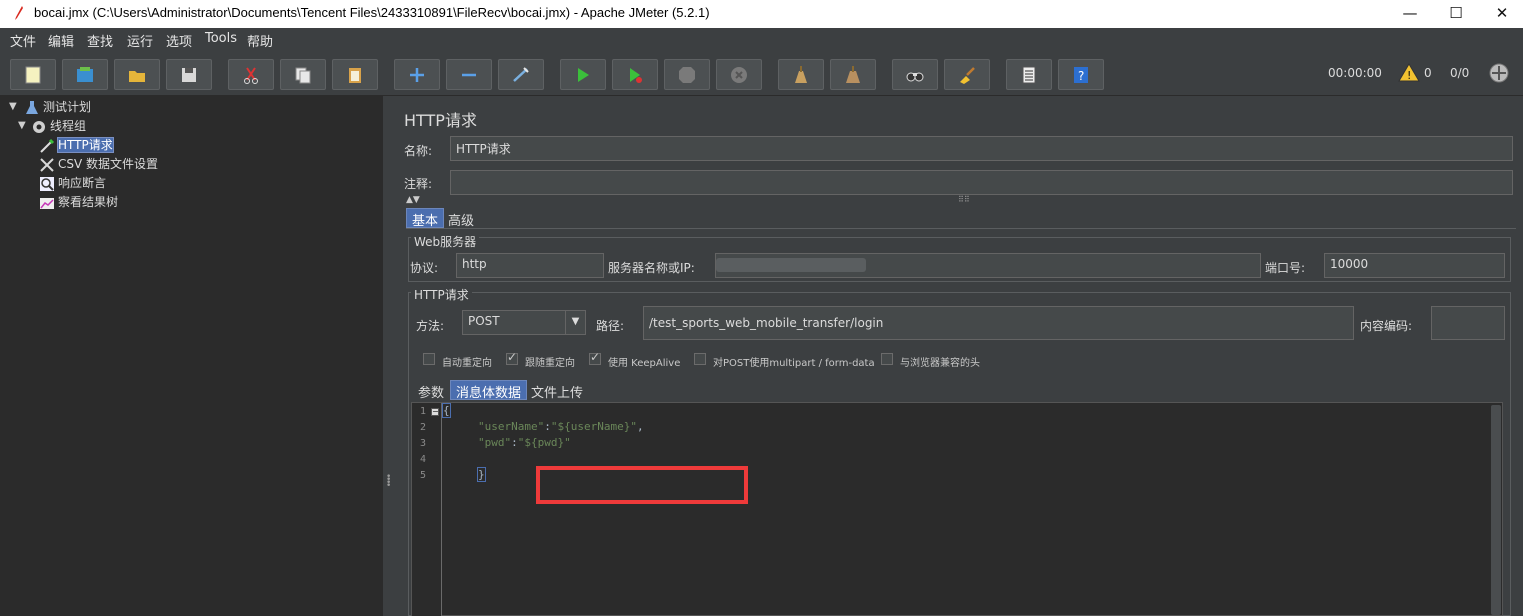 This screenshot has width=1523, height=616. What do you see at coordinates (98, 164) in the screenshot?
I see `tree-node-csv-data-set: CSV 数据文件设置` at bounding box center [98, 164].